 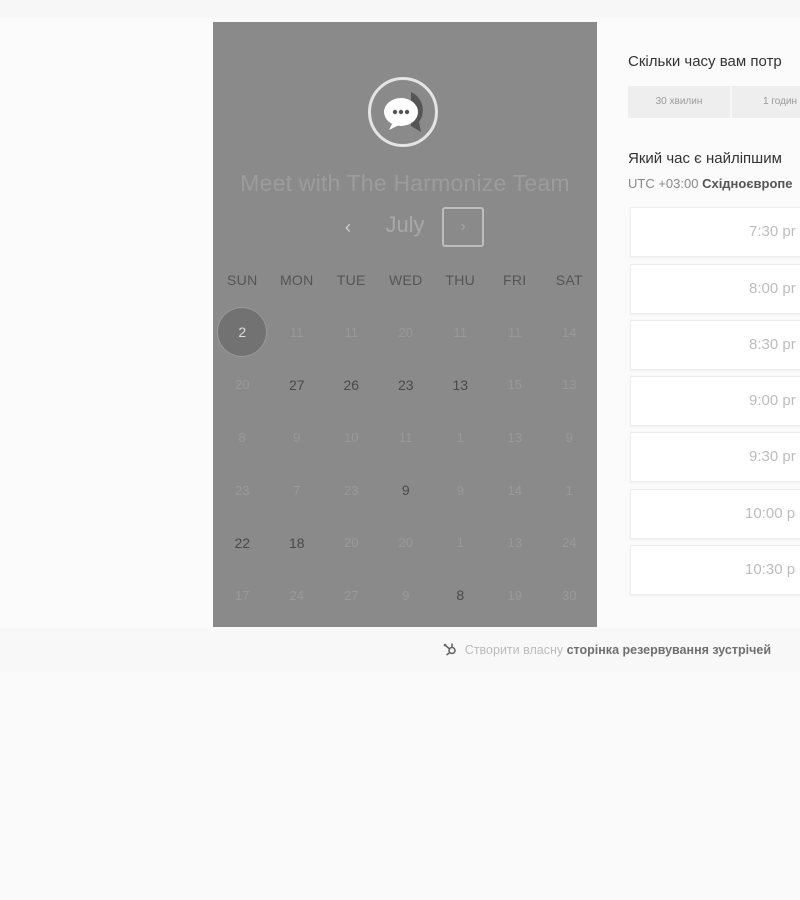 I want to click on time-slot-label: 9:30 pr, so click(x=772, y=456).